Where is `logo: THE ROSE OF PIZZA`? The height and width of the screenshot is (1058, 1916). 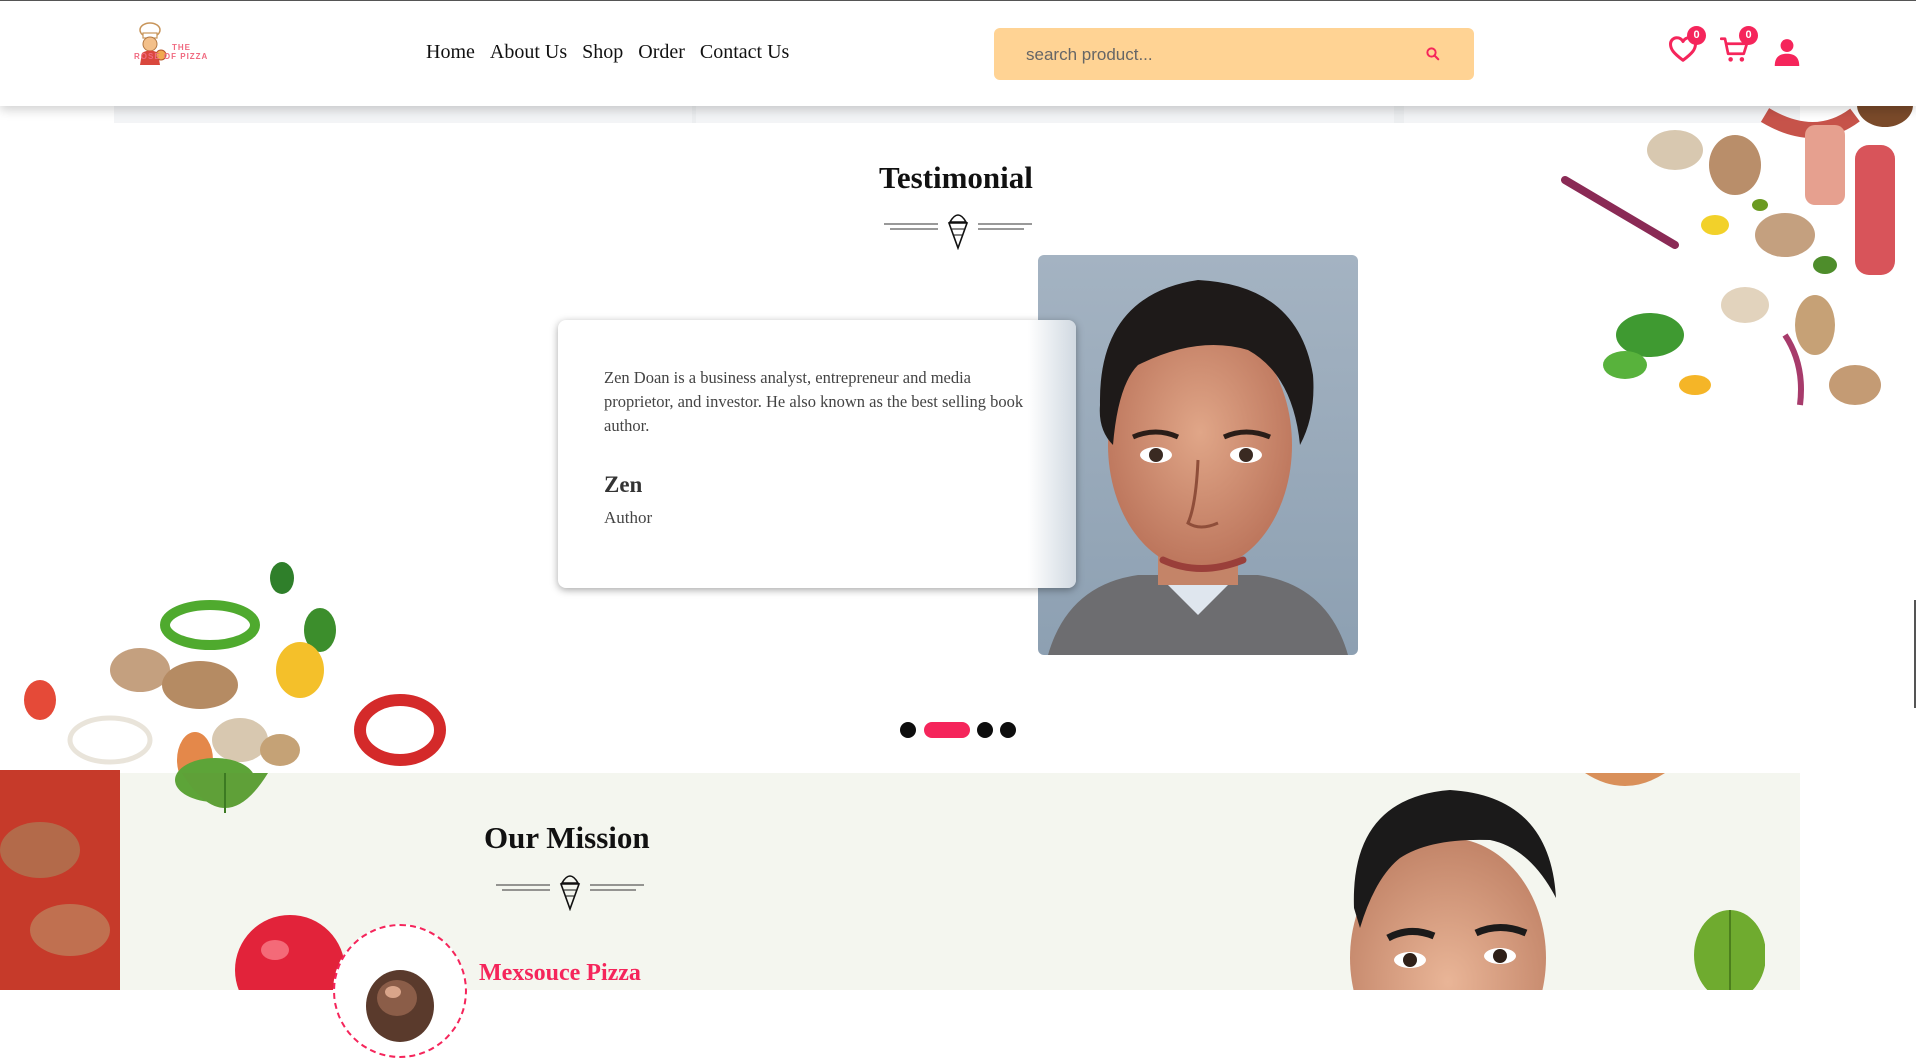
logo: THE ROSE OF PIZZA is located at coordinates (179, 44).